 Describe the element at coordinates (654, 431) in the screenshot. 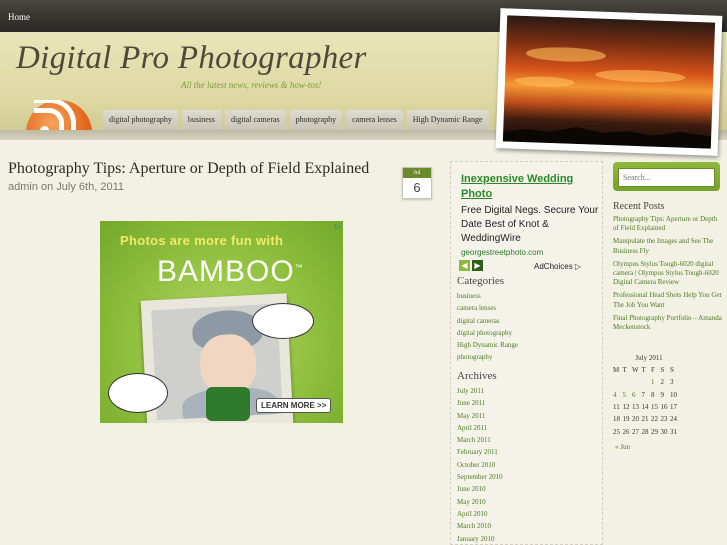

I see `calendar-day: 29` at that location.